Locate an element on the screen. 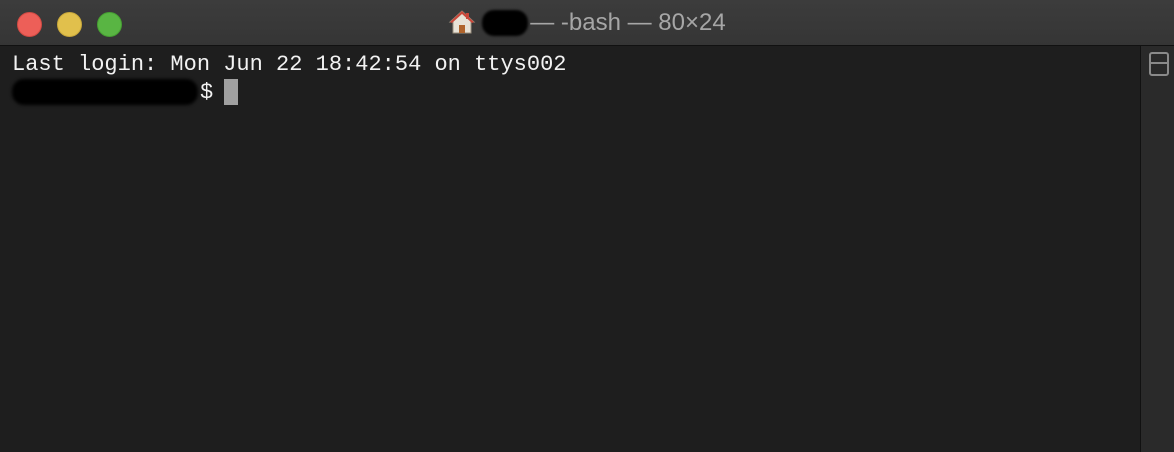  scrollbar is located at coordinates (1157, 249).